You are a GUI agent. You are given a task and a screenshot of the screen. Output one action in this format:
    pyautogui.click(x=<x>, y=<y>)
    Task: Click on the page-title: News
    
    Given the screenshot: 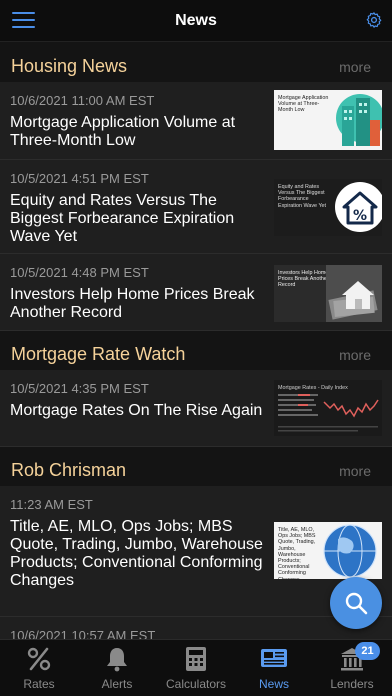 What is the action you would take?
    pyautogui.click(x=196, y=20)
    